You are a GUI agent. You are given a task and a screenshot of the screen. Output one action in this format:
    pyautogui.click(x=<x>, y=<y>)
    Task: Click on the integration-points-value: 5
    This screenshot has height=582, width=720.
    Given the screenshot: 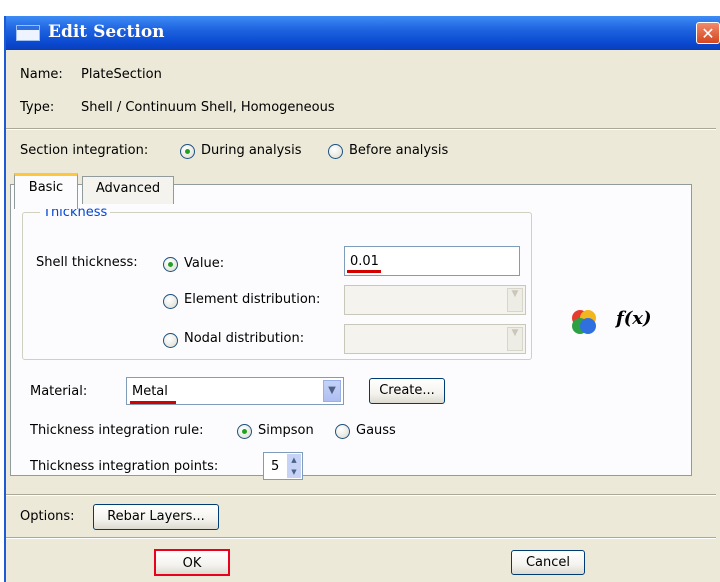 What is the action you would take?
    pyautogui.click(x=275, y=466)
    